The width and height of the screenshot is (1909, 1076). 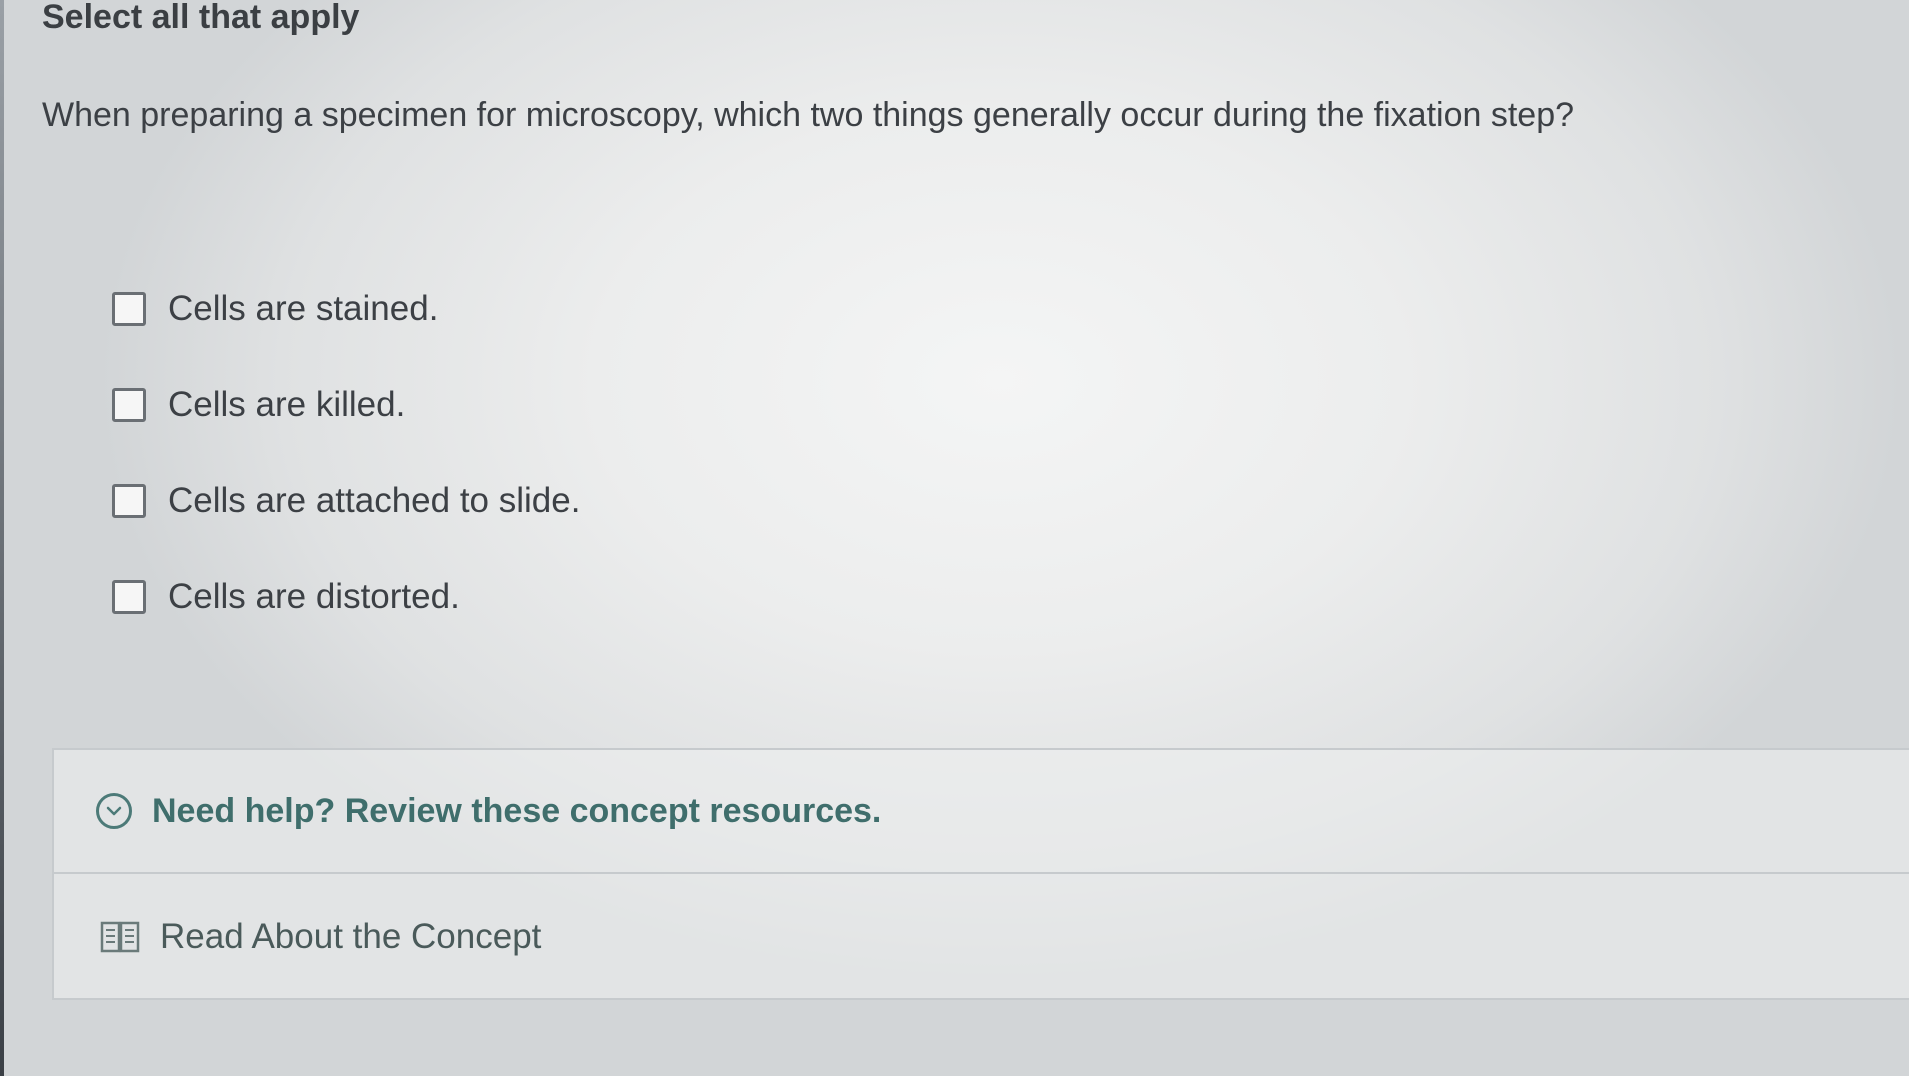 I want to click on answer-option-label: Cells are distorted., so click(x=314, y=596).